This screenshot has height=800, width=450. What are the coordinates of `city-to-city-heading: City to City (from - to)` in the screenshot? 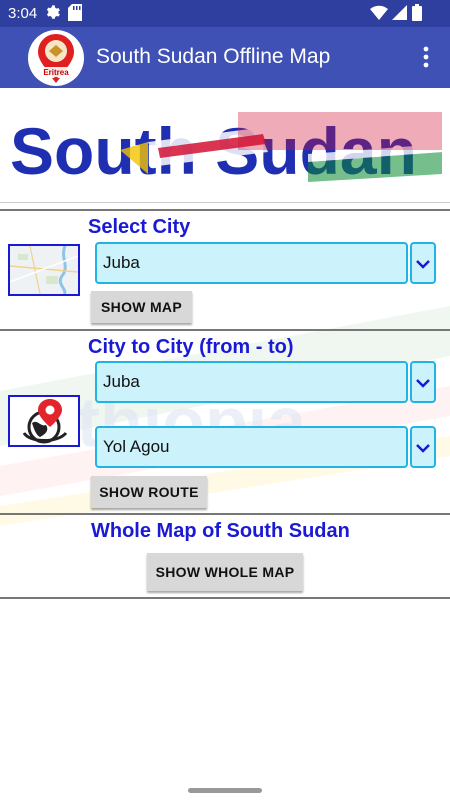 It's located at (191, 347).